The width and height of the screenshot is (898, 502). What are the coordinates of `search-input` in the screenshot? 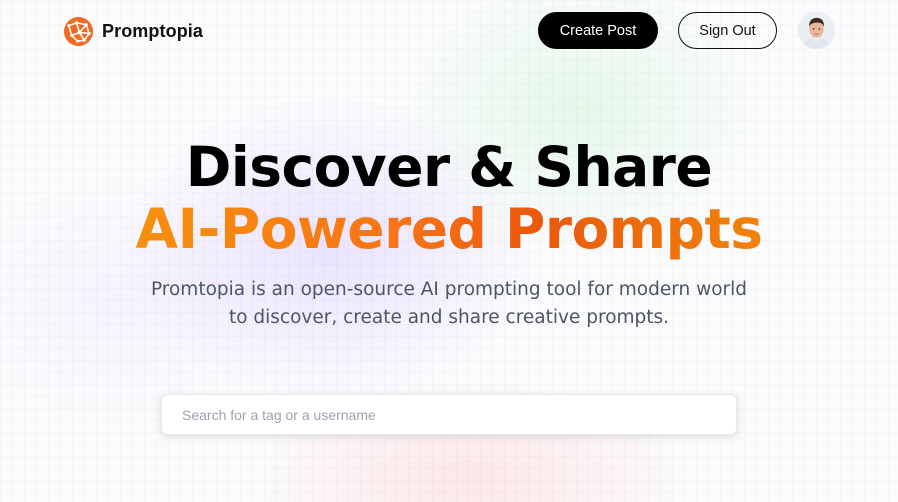 It's located at (449, 414).